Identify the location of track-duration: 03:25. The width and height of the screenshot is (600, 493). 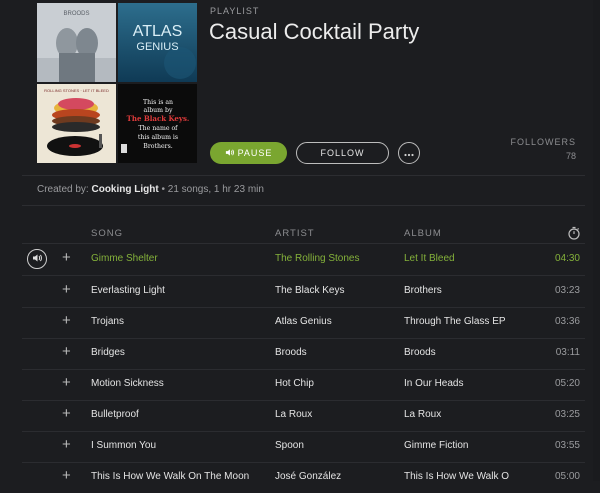
(567, 414).